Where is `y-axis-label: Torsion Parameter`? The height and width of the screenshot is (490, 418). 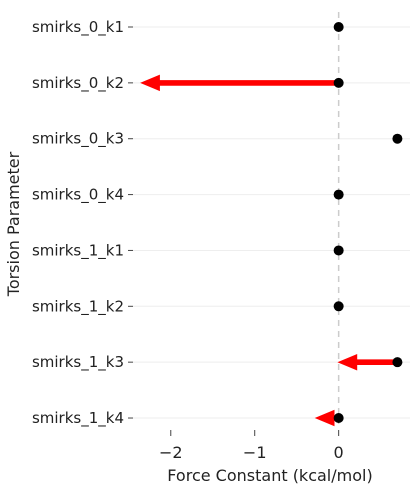
y-axis-label: Torsion Parameter is located at coordinates (13, 224).